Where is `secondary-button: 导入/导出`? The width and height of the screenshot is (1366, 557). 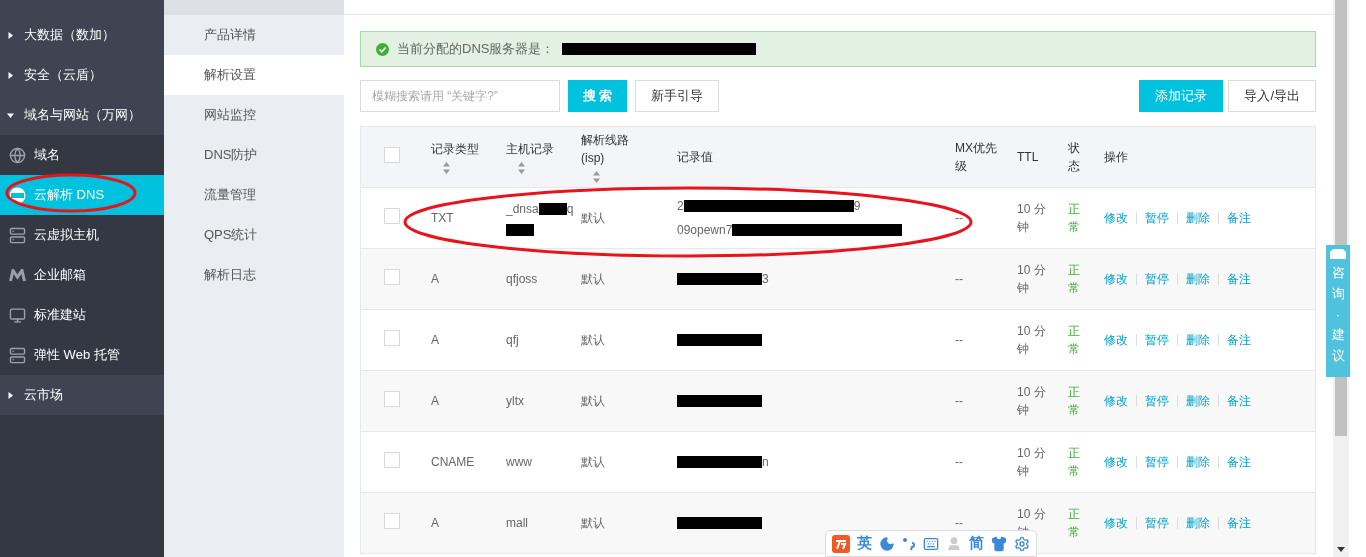 secondary-button: 导入/导出 is located at coordinates (1272, 96).